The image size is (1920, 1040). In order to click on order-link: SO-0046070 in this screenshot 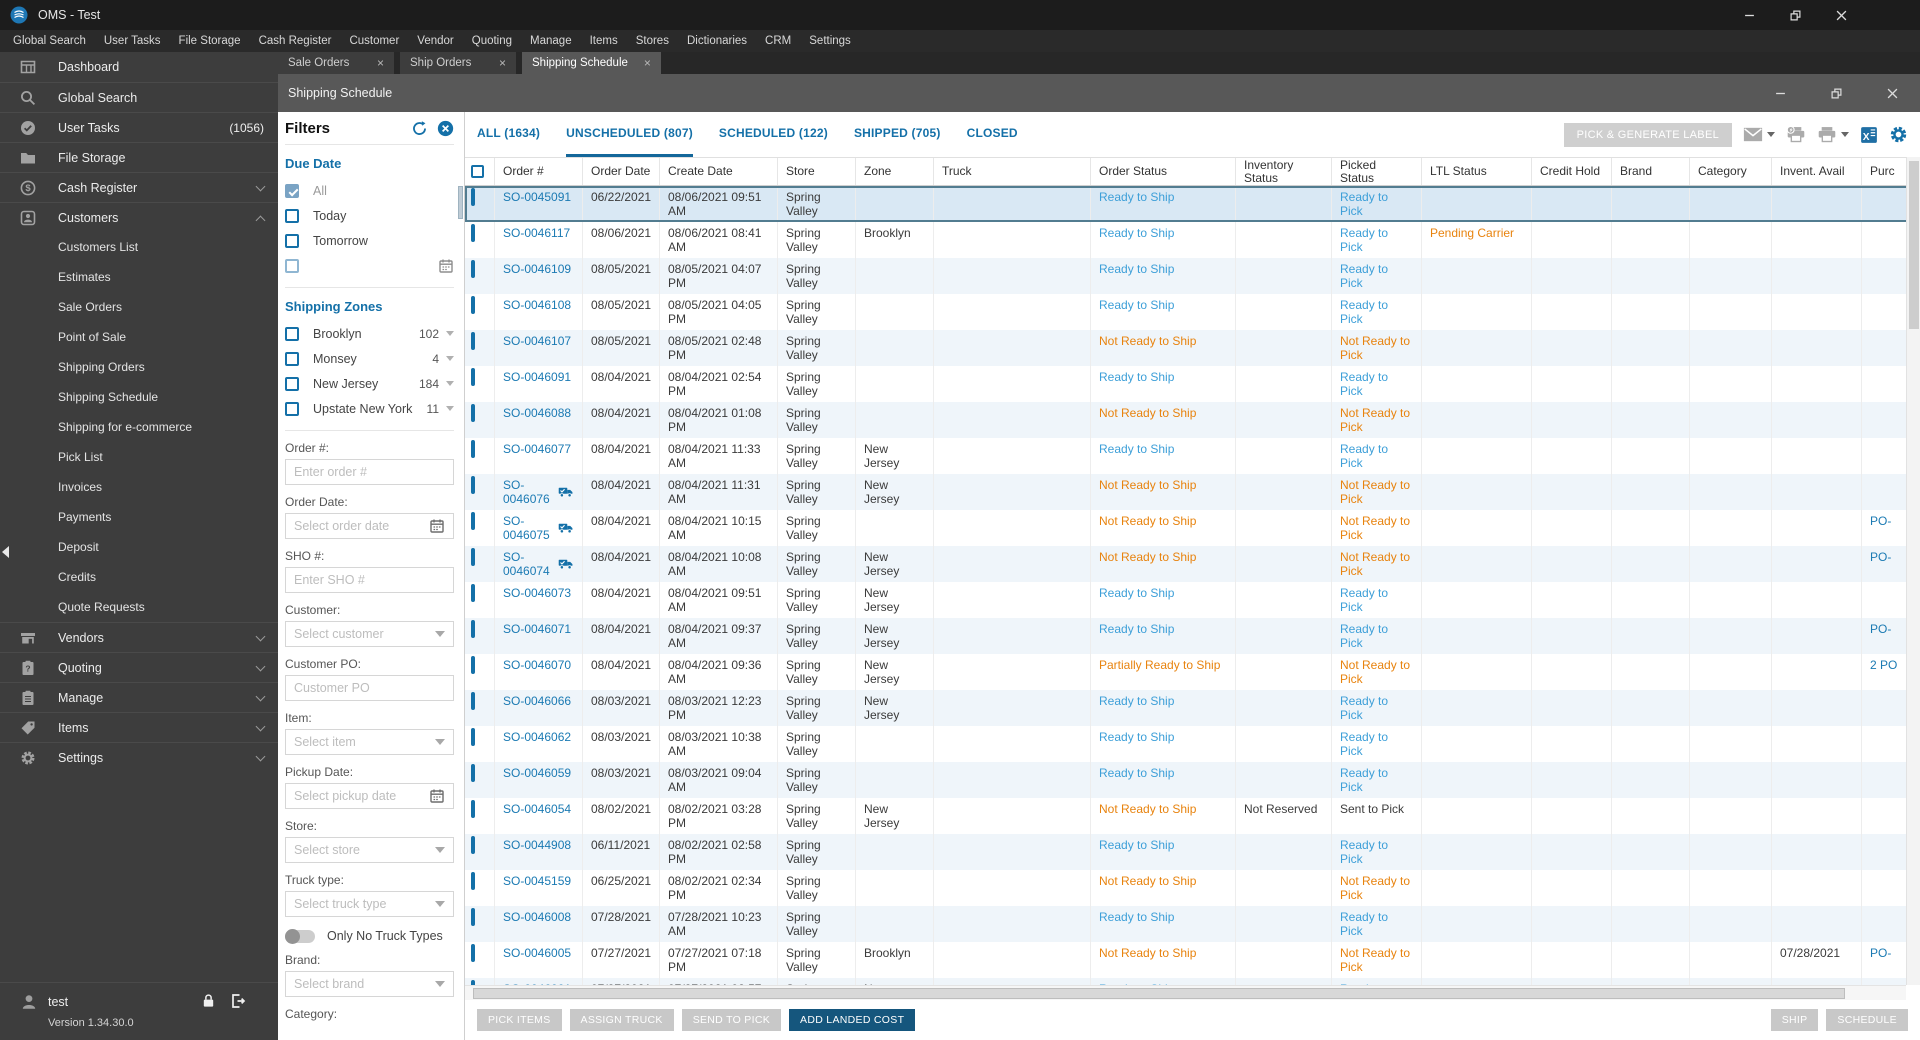, I will do `click(537, 665)`.